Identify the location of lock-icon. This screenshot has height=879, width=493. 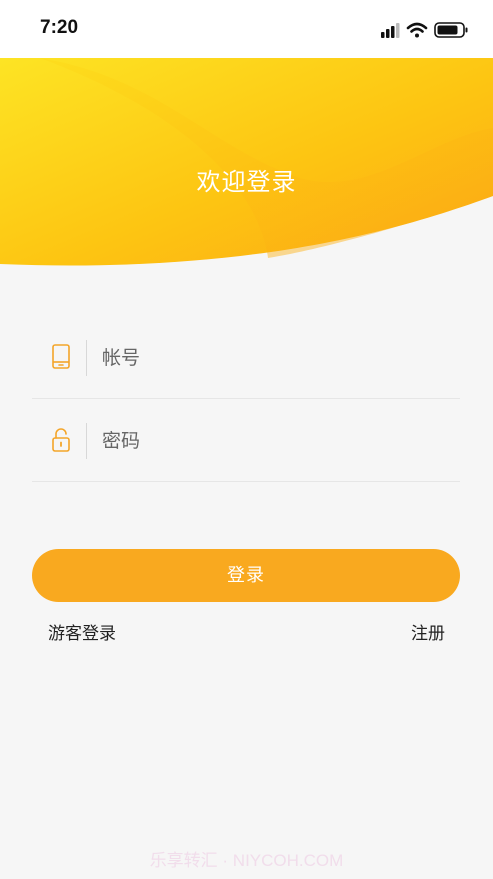
(61, 440).